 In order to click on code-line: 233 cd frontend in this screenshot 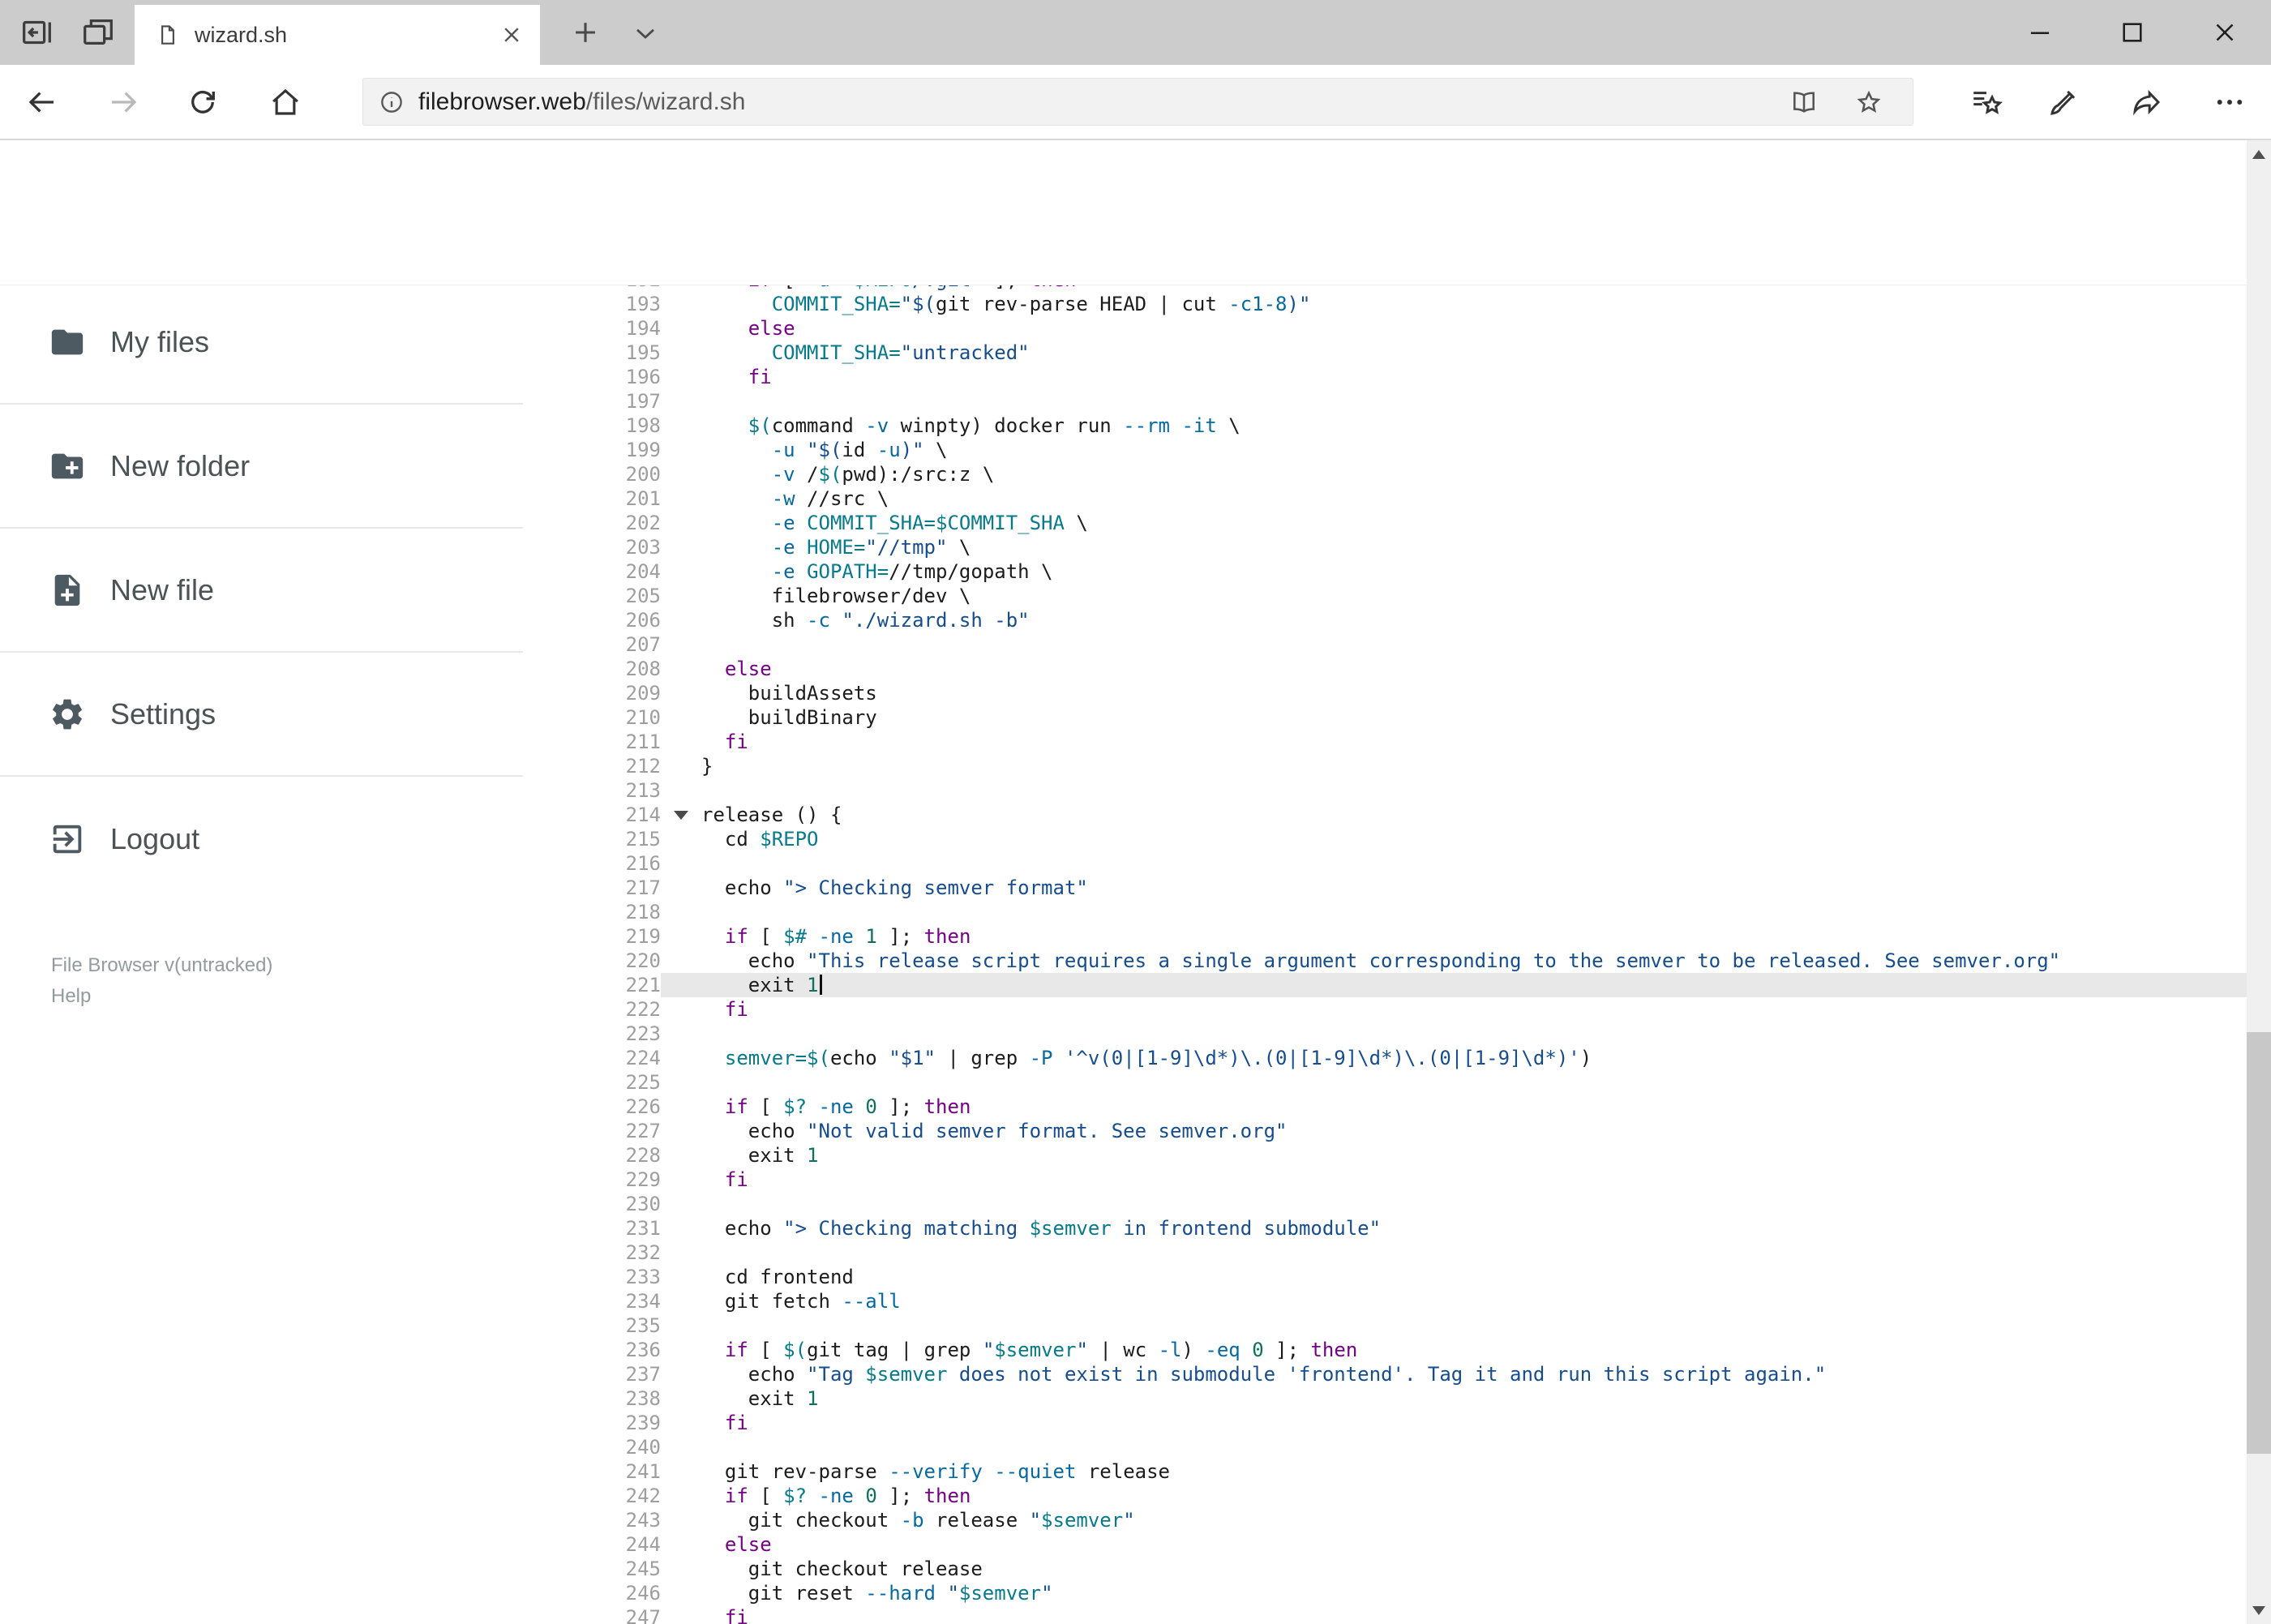, I will do `click(1385, 1277)`.